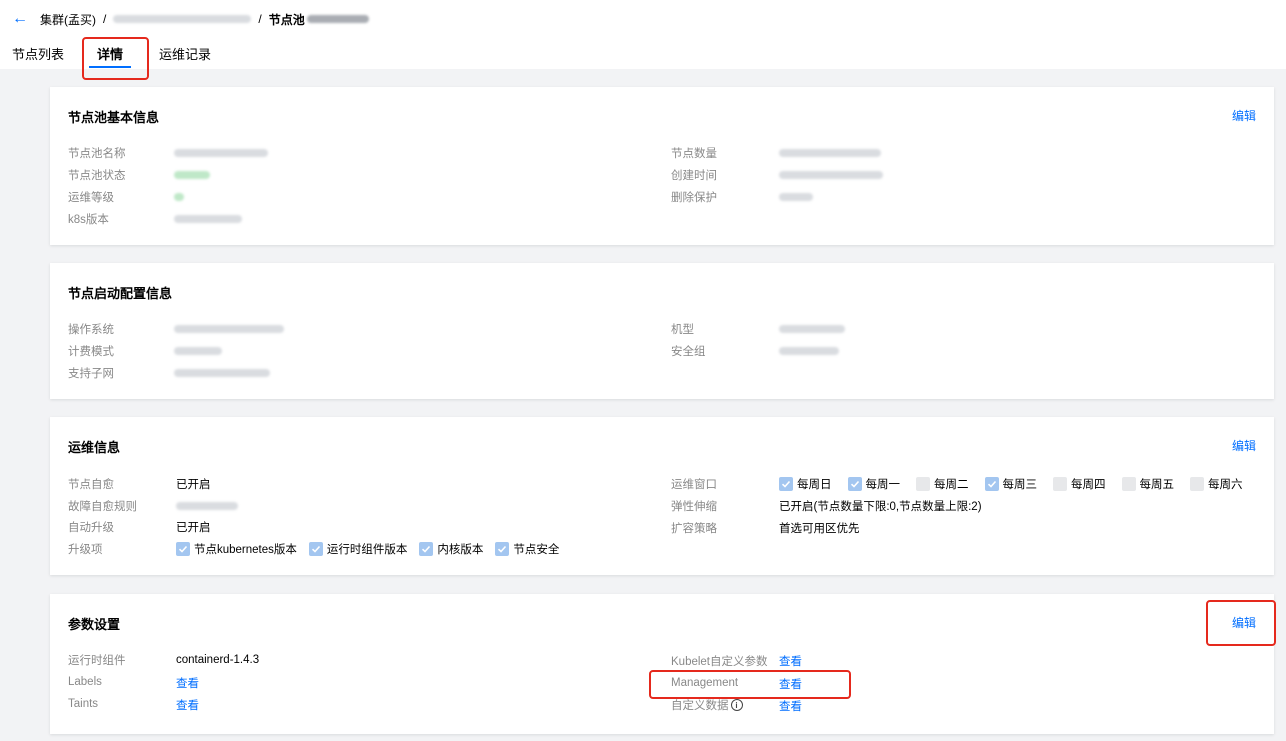 This screenshot has width=1286, height=741. I want to click on label-elastic-scaling: 弹性伸缩, so click(694, 507).